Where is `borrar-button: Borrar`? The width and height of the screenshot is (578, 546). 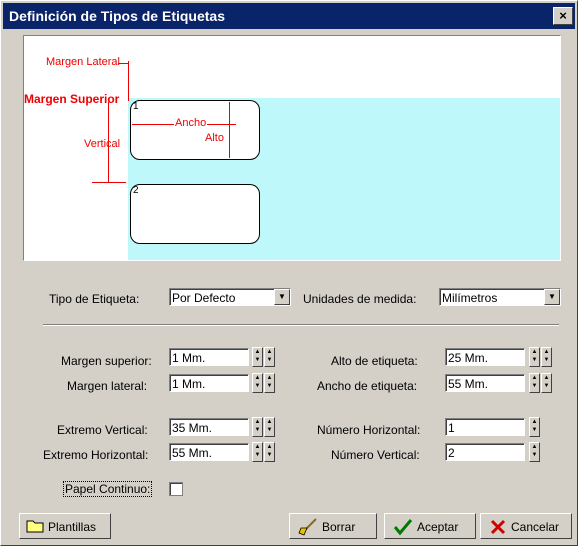 borrar-button: Borrar is located at coordinates (333, 526).